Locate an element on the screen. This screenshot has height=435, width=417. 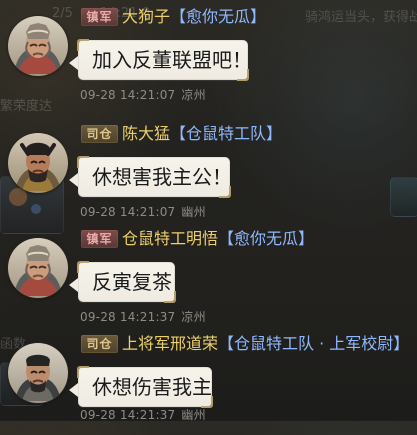
sender-line: 仓鼠特工明悟【愈你无瓜】 is located at coordinates (218, 239).